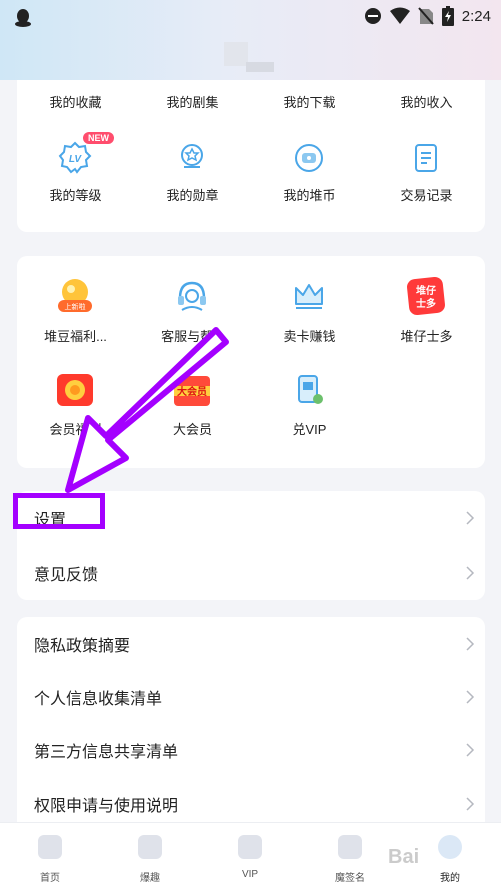  I want to click on my-medals-label: 我的勋章, so click(192, 195).